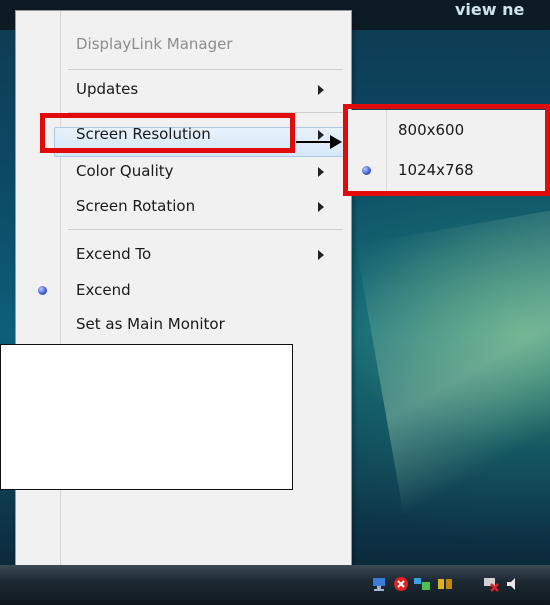  Describe the element at coordinates (422, 584) in the screenshot. I see `displaylink-icon` at that location.